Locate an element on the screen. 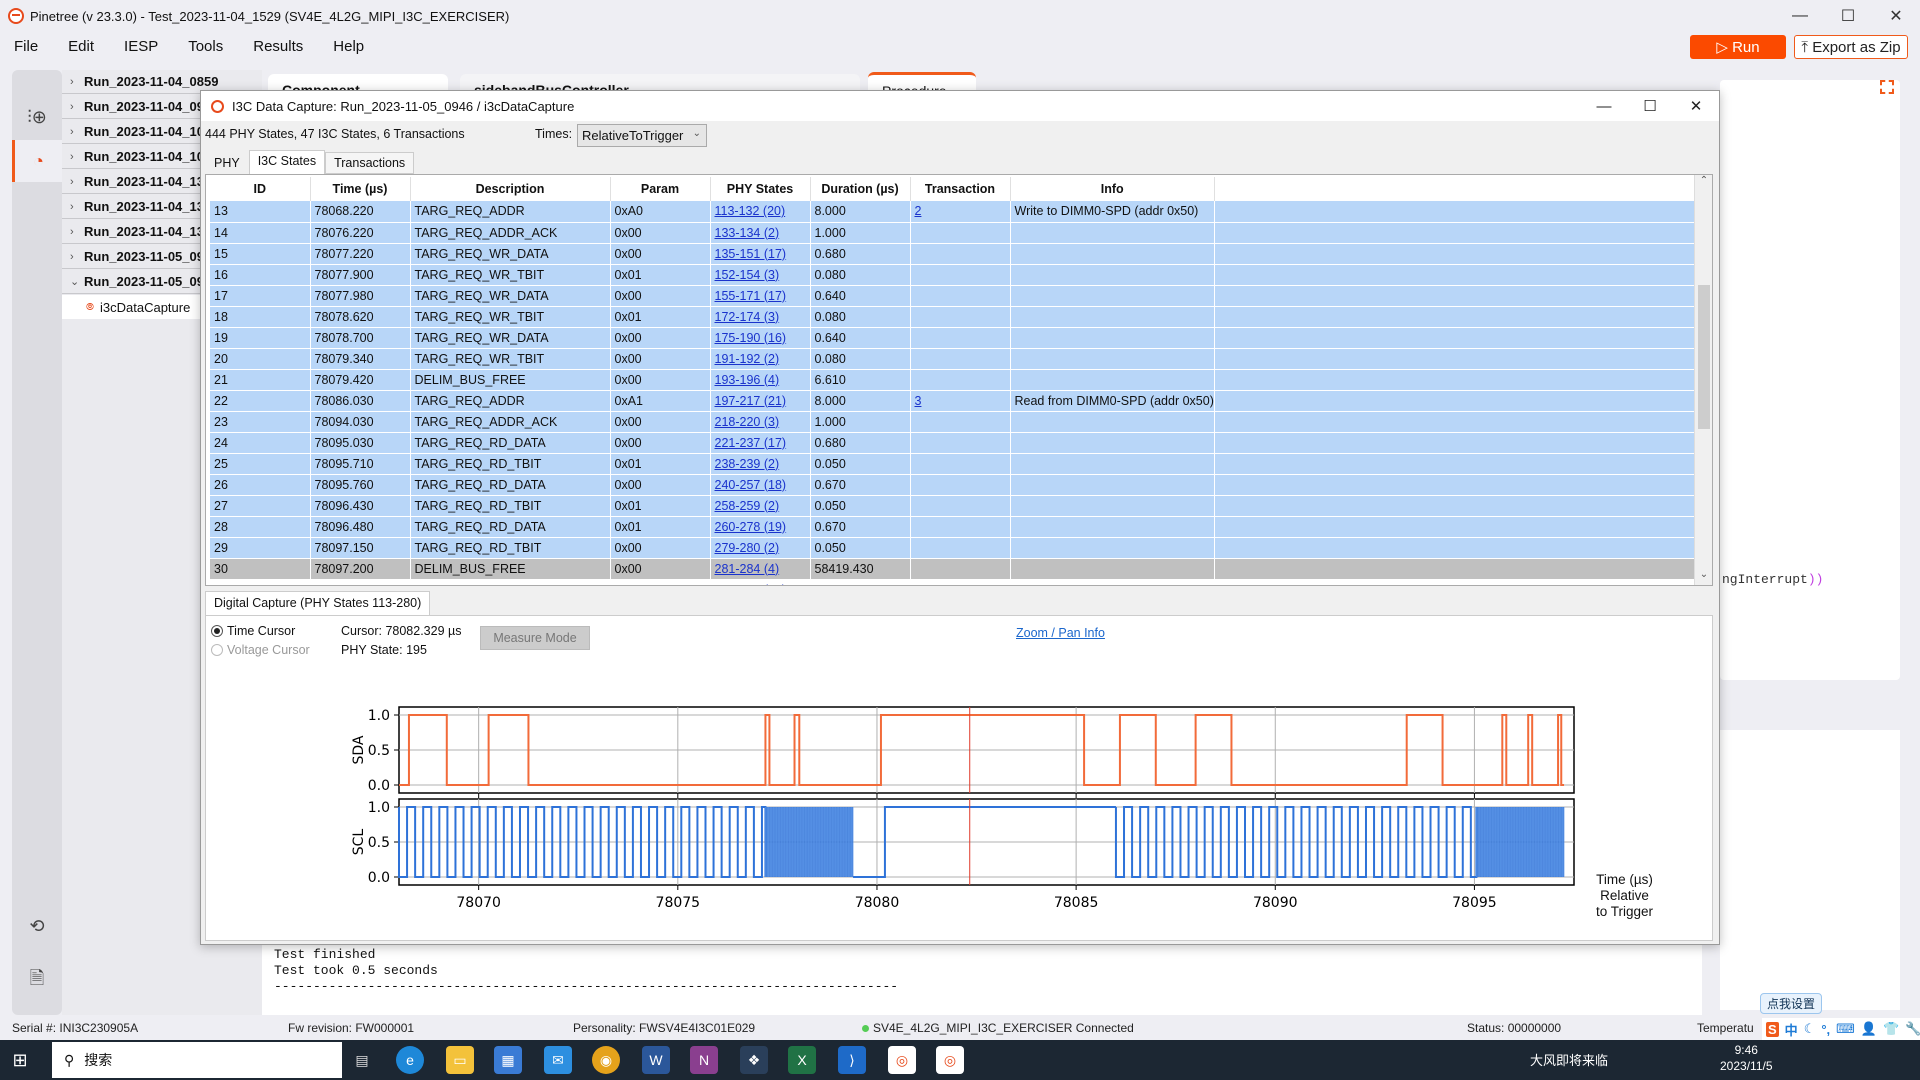 The width and height of the screenshot is (1920, 1080). column-header: Transaction is located at coordinates (960, 189).